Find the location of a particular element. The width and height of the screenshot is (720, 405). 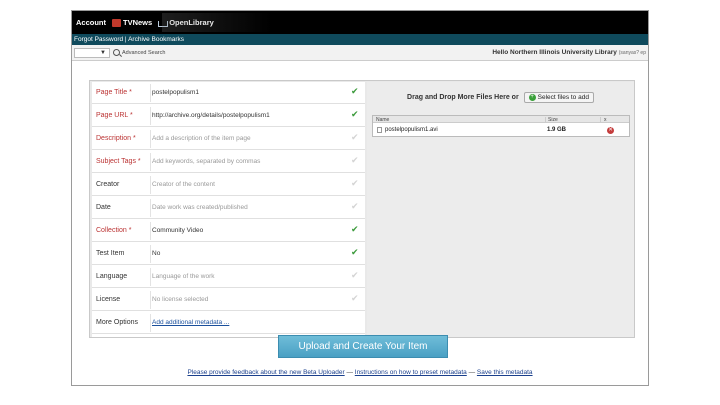

field-value-input: Add a description of the item page is located at coordinates (250, 138).